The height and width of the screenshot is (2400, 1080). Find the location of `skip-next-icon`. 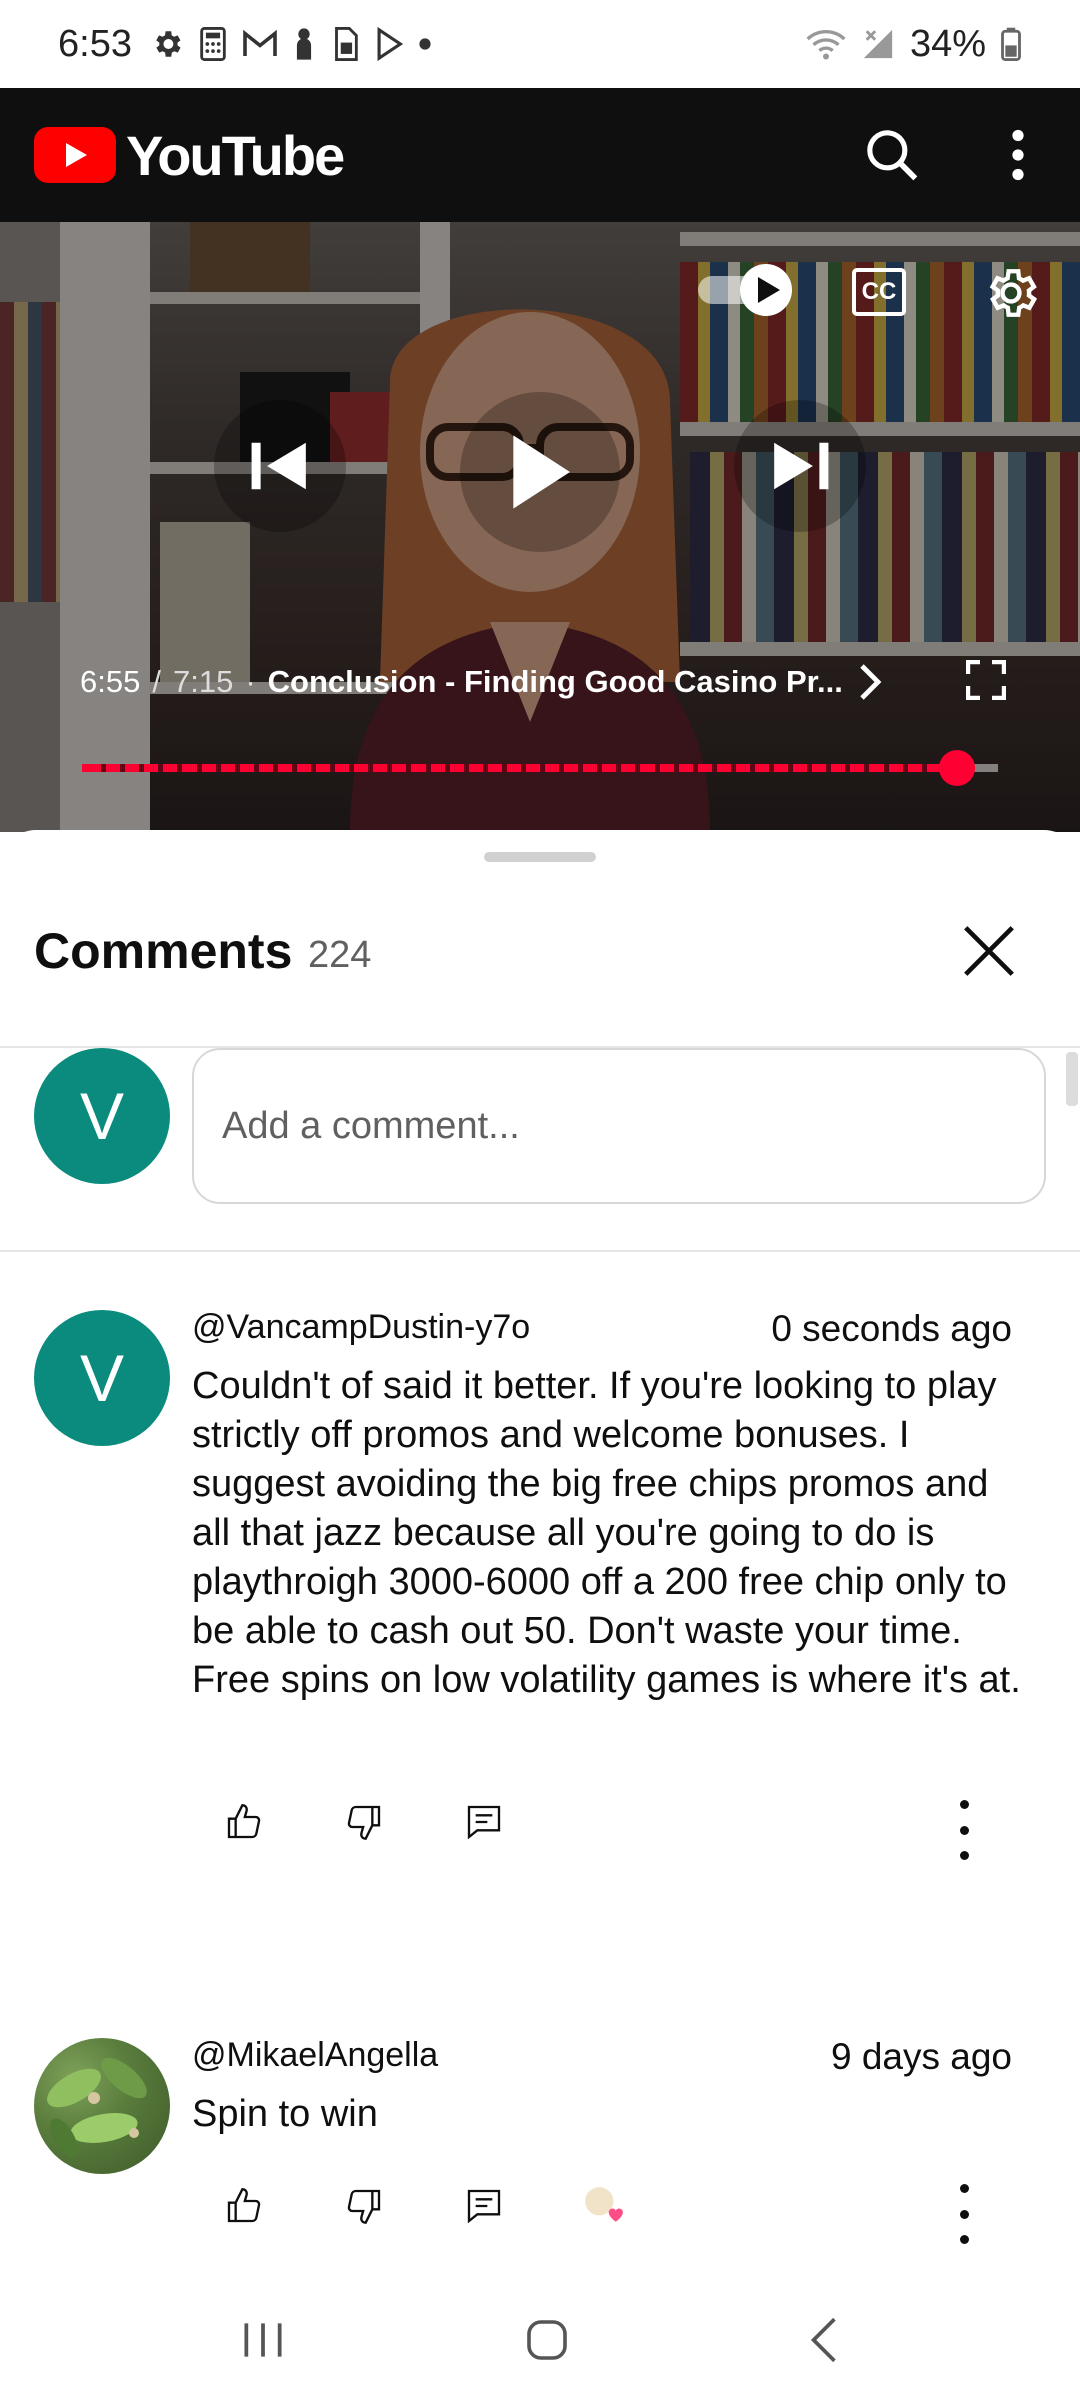

skip-next-icon is located at coordinates (801, 466).